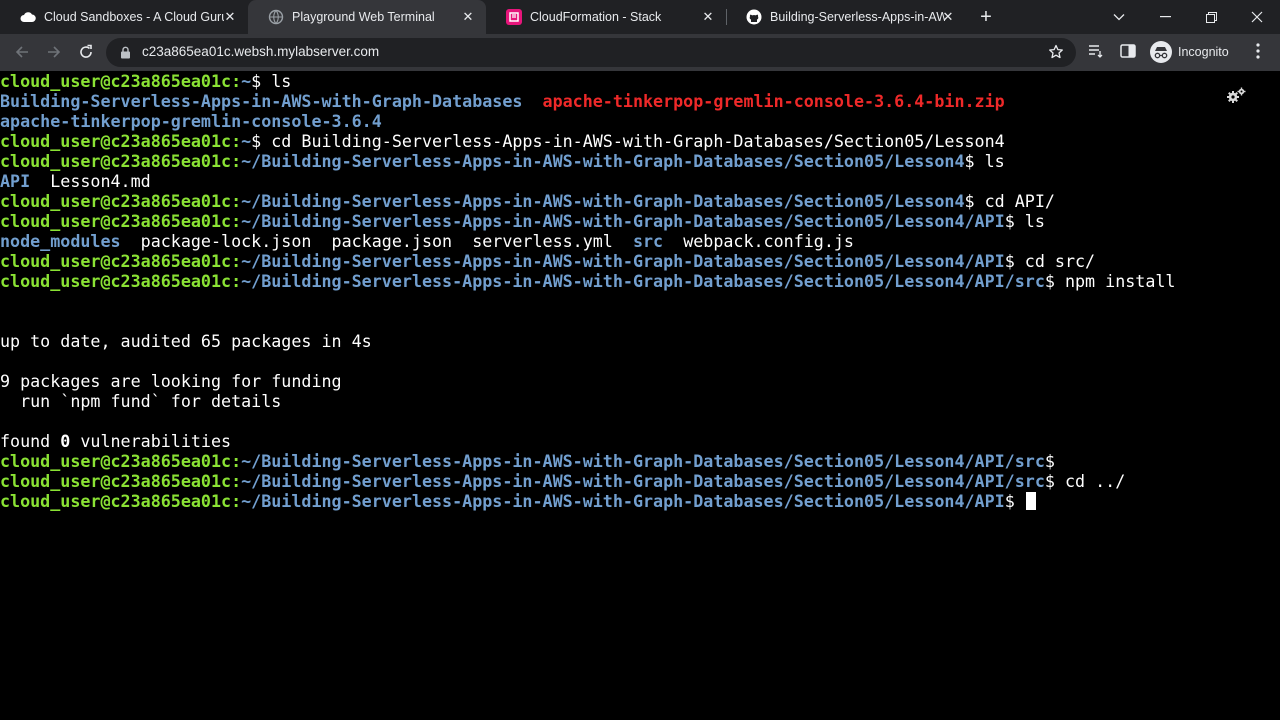 The image size is (1280, 720). What do you see at coordinates (1056, 52) in the screenshot?
I see `star-icon` at bounding box center [1056, 52].